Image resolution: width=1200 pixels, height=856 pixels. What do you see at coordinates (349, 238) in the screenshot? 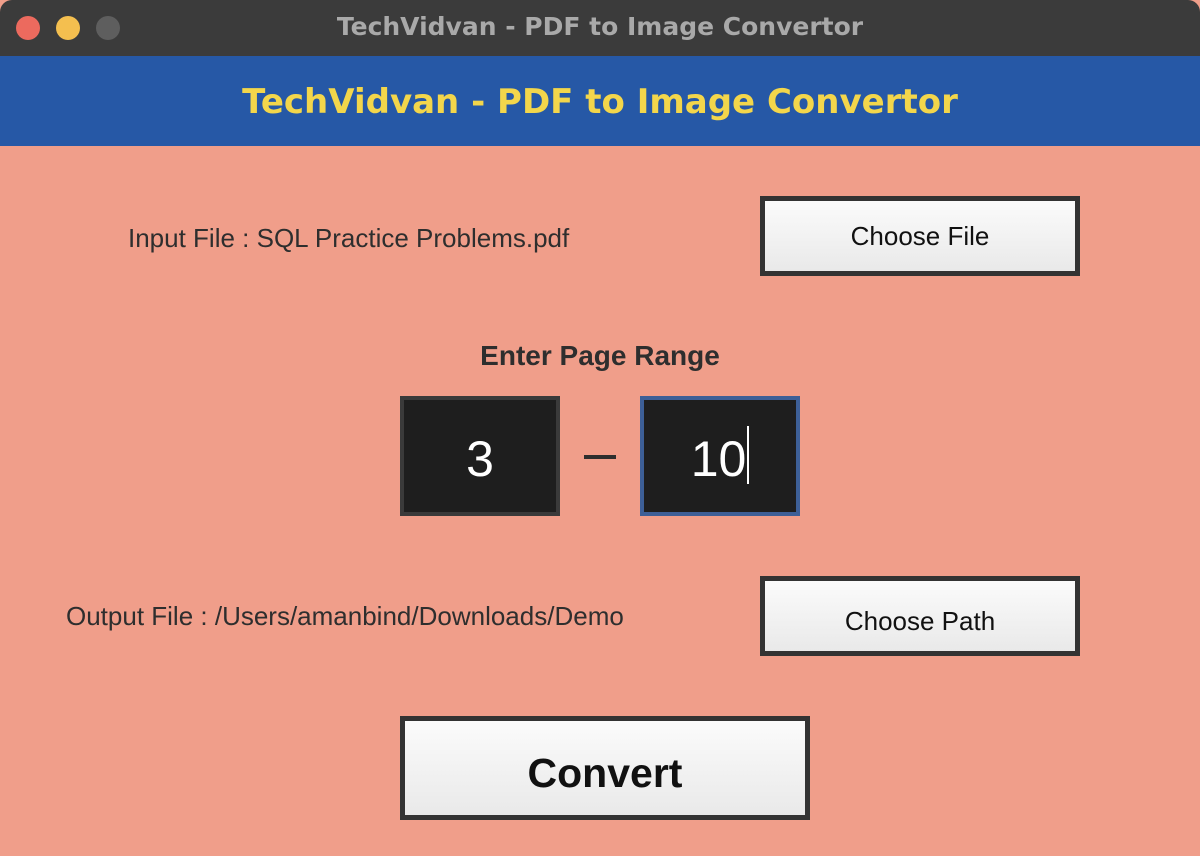
I see `input-file-label: Input File : SQL Practice Problems.pdf` at bounding box center [349, 238].